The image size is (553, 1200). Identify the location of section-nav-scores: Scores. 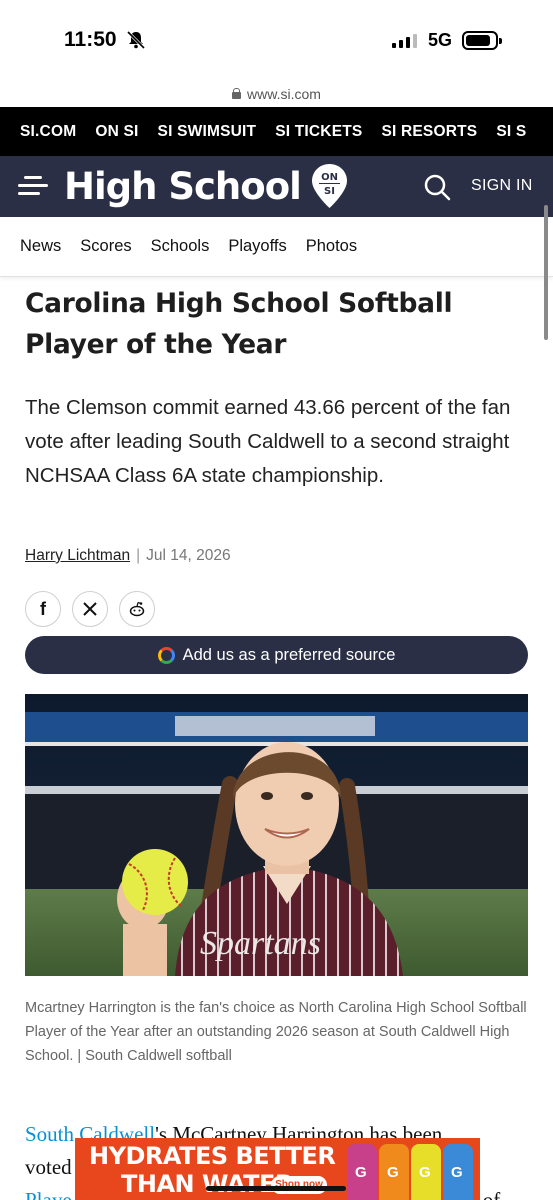
(105, 246).